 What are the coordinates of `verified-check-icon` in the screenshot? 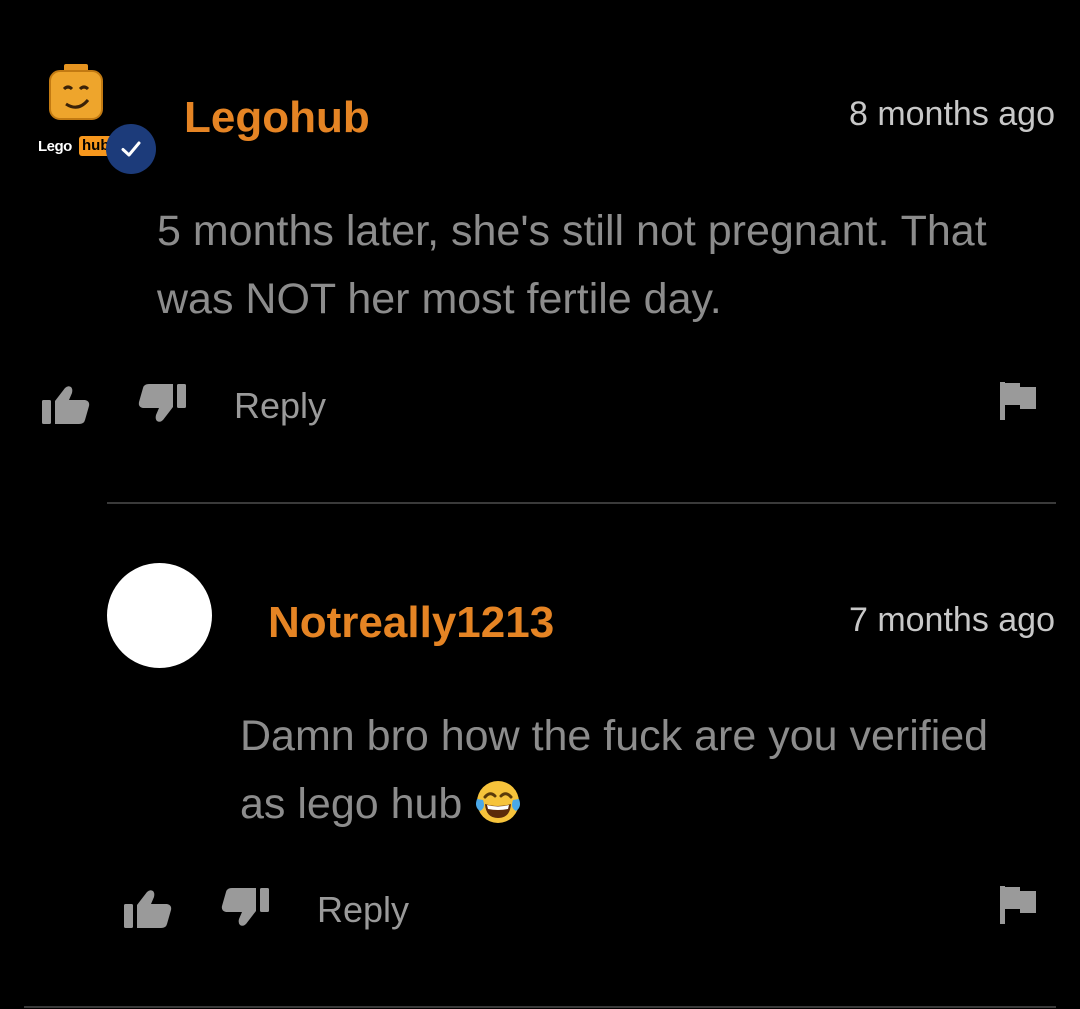 It's located at (131, 149).